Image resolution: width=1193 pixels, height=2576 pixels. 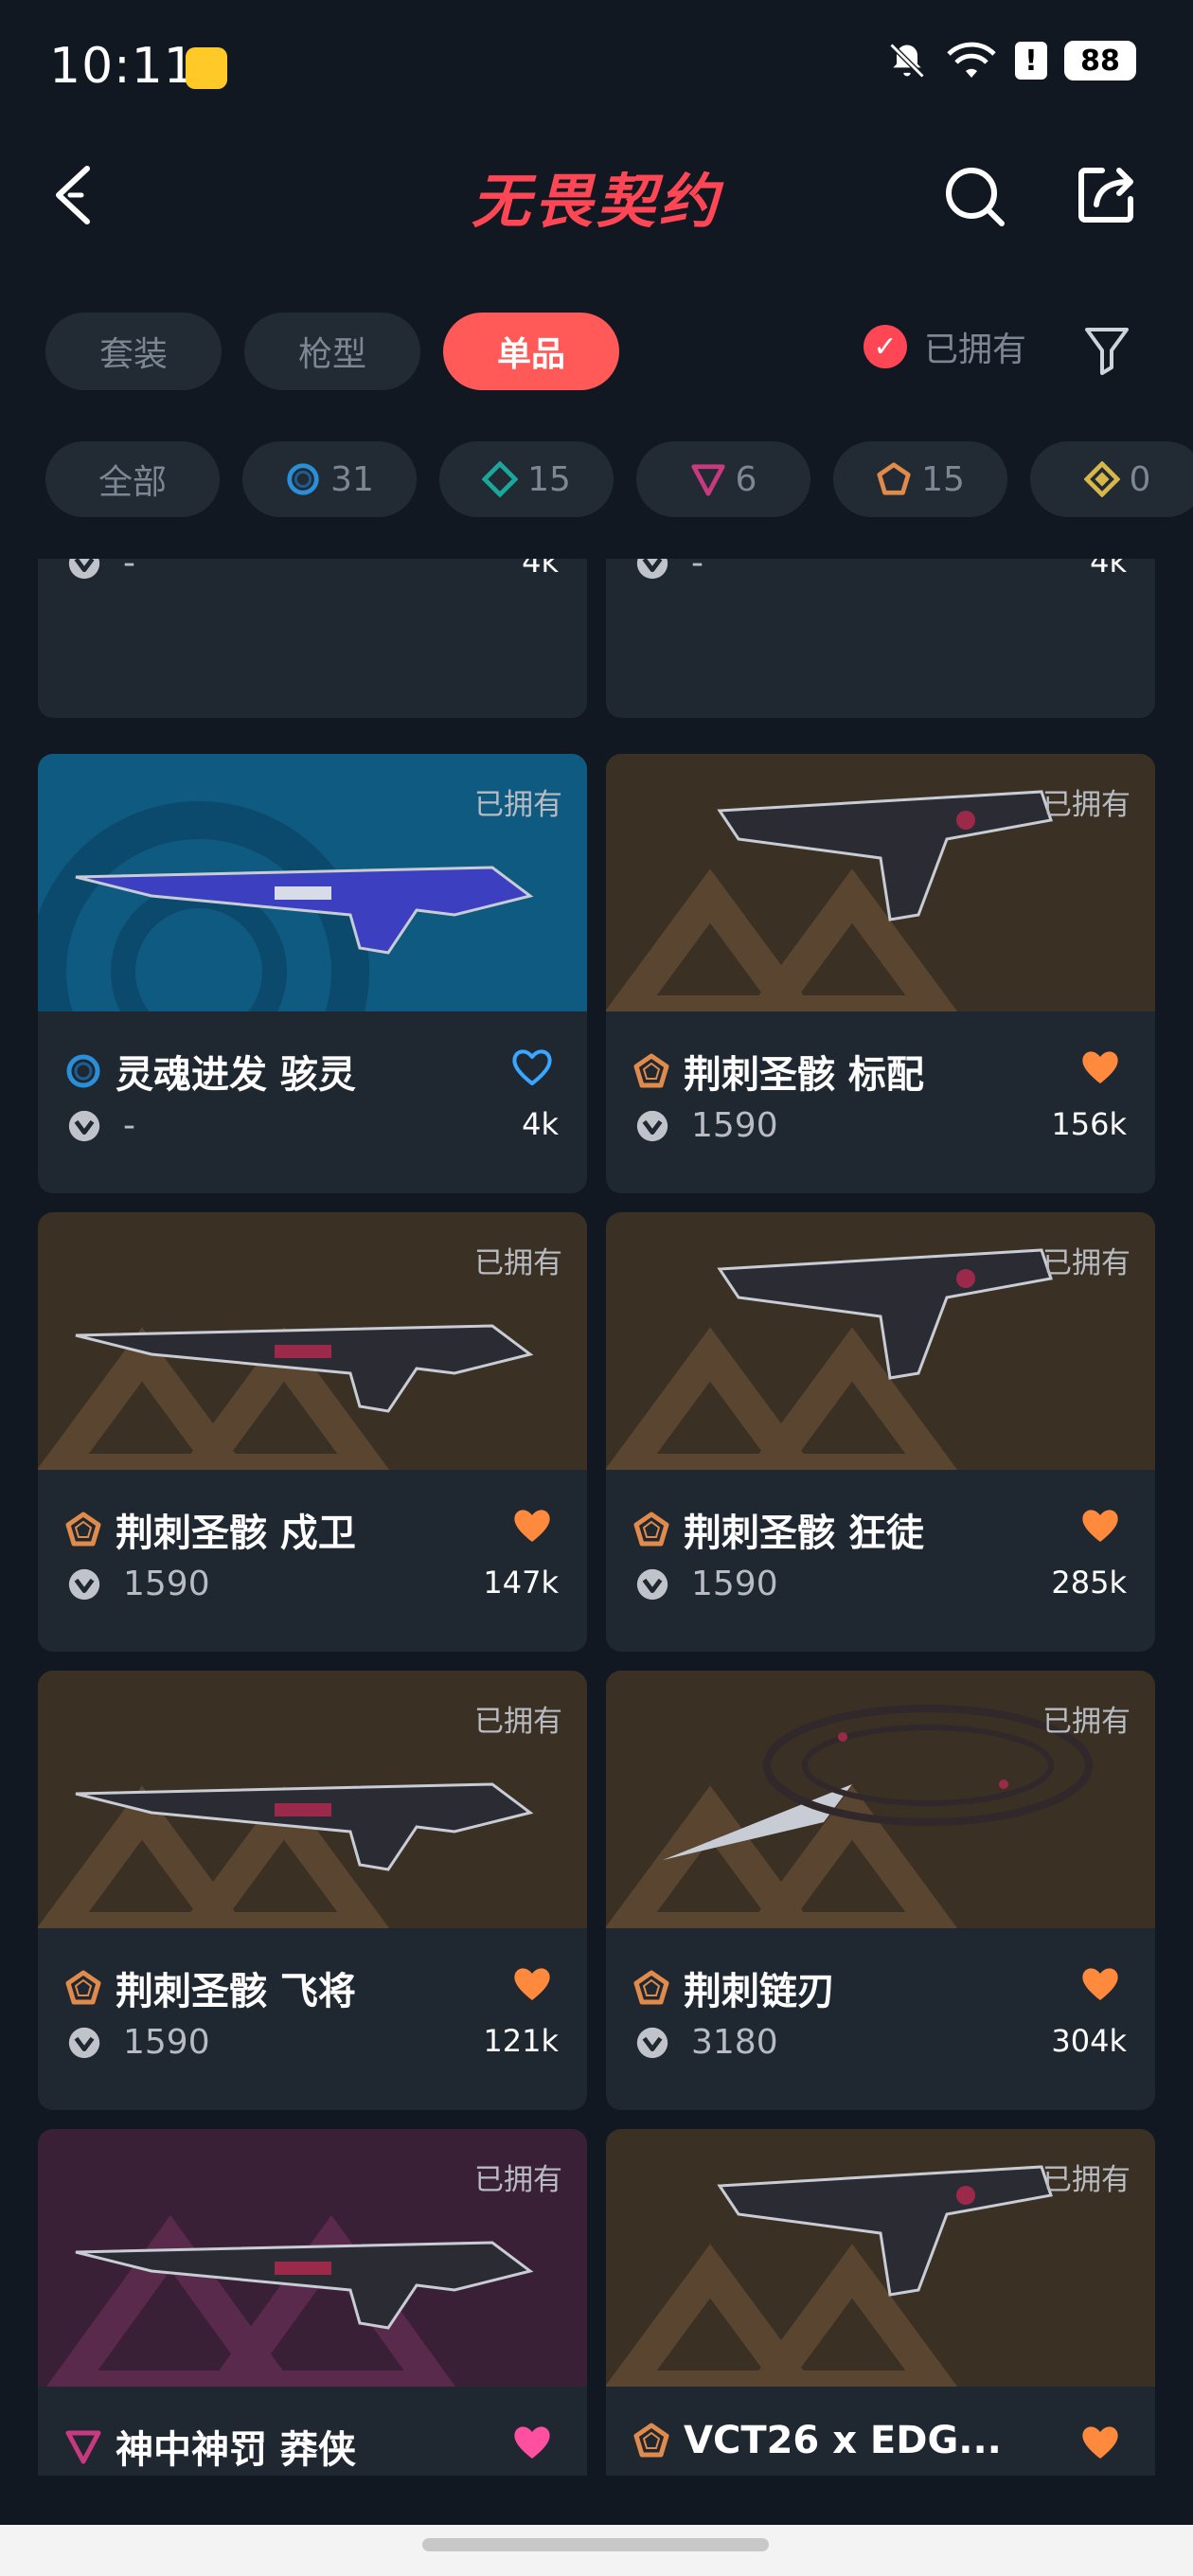 What do you see at coordinates (595, 2544) in the screenshot?
I see `home-gesture-handle` at bounding box center [595, 2544].